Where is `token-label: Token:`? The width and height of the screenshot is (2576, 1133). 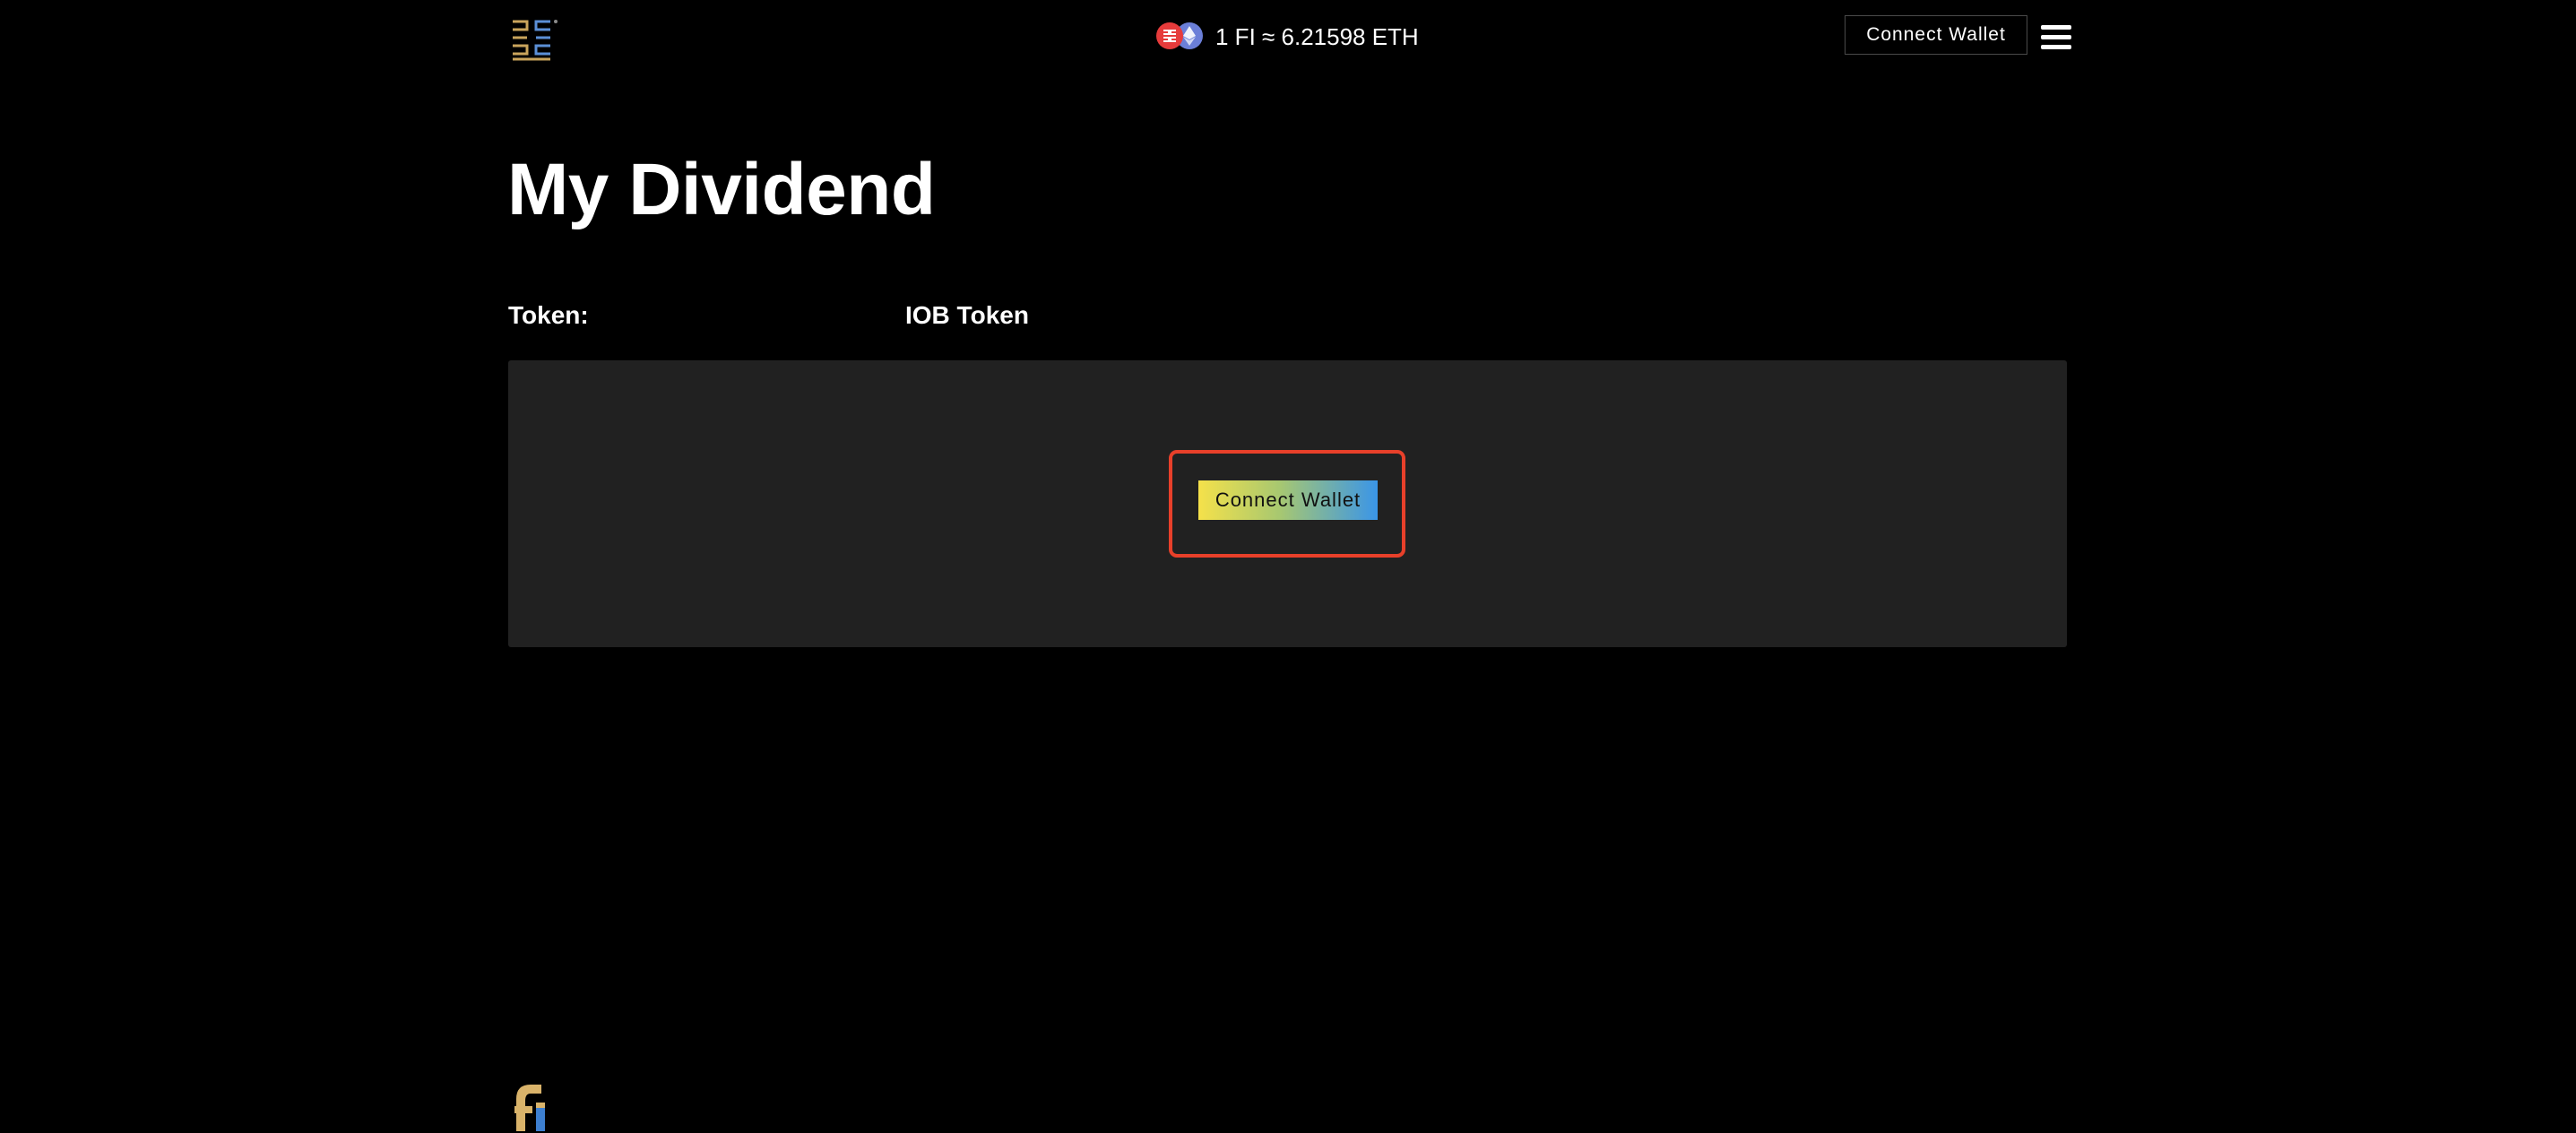
token-label: Token: is located at coordinates (548, 315).